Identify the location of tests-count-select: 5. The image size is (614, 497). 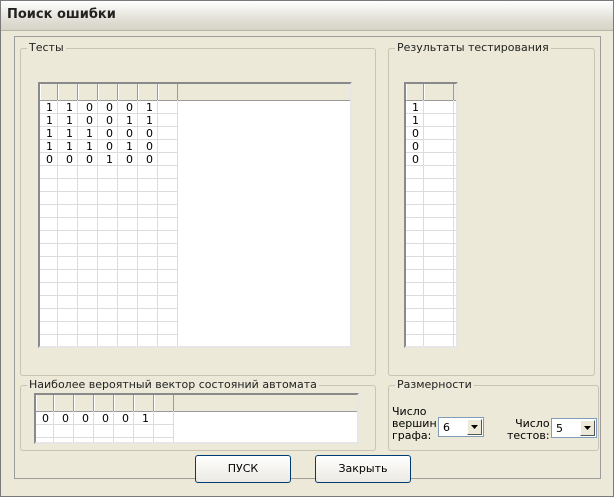
(574, 428).